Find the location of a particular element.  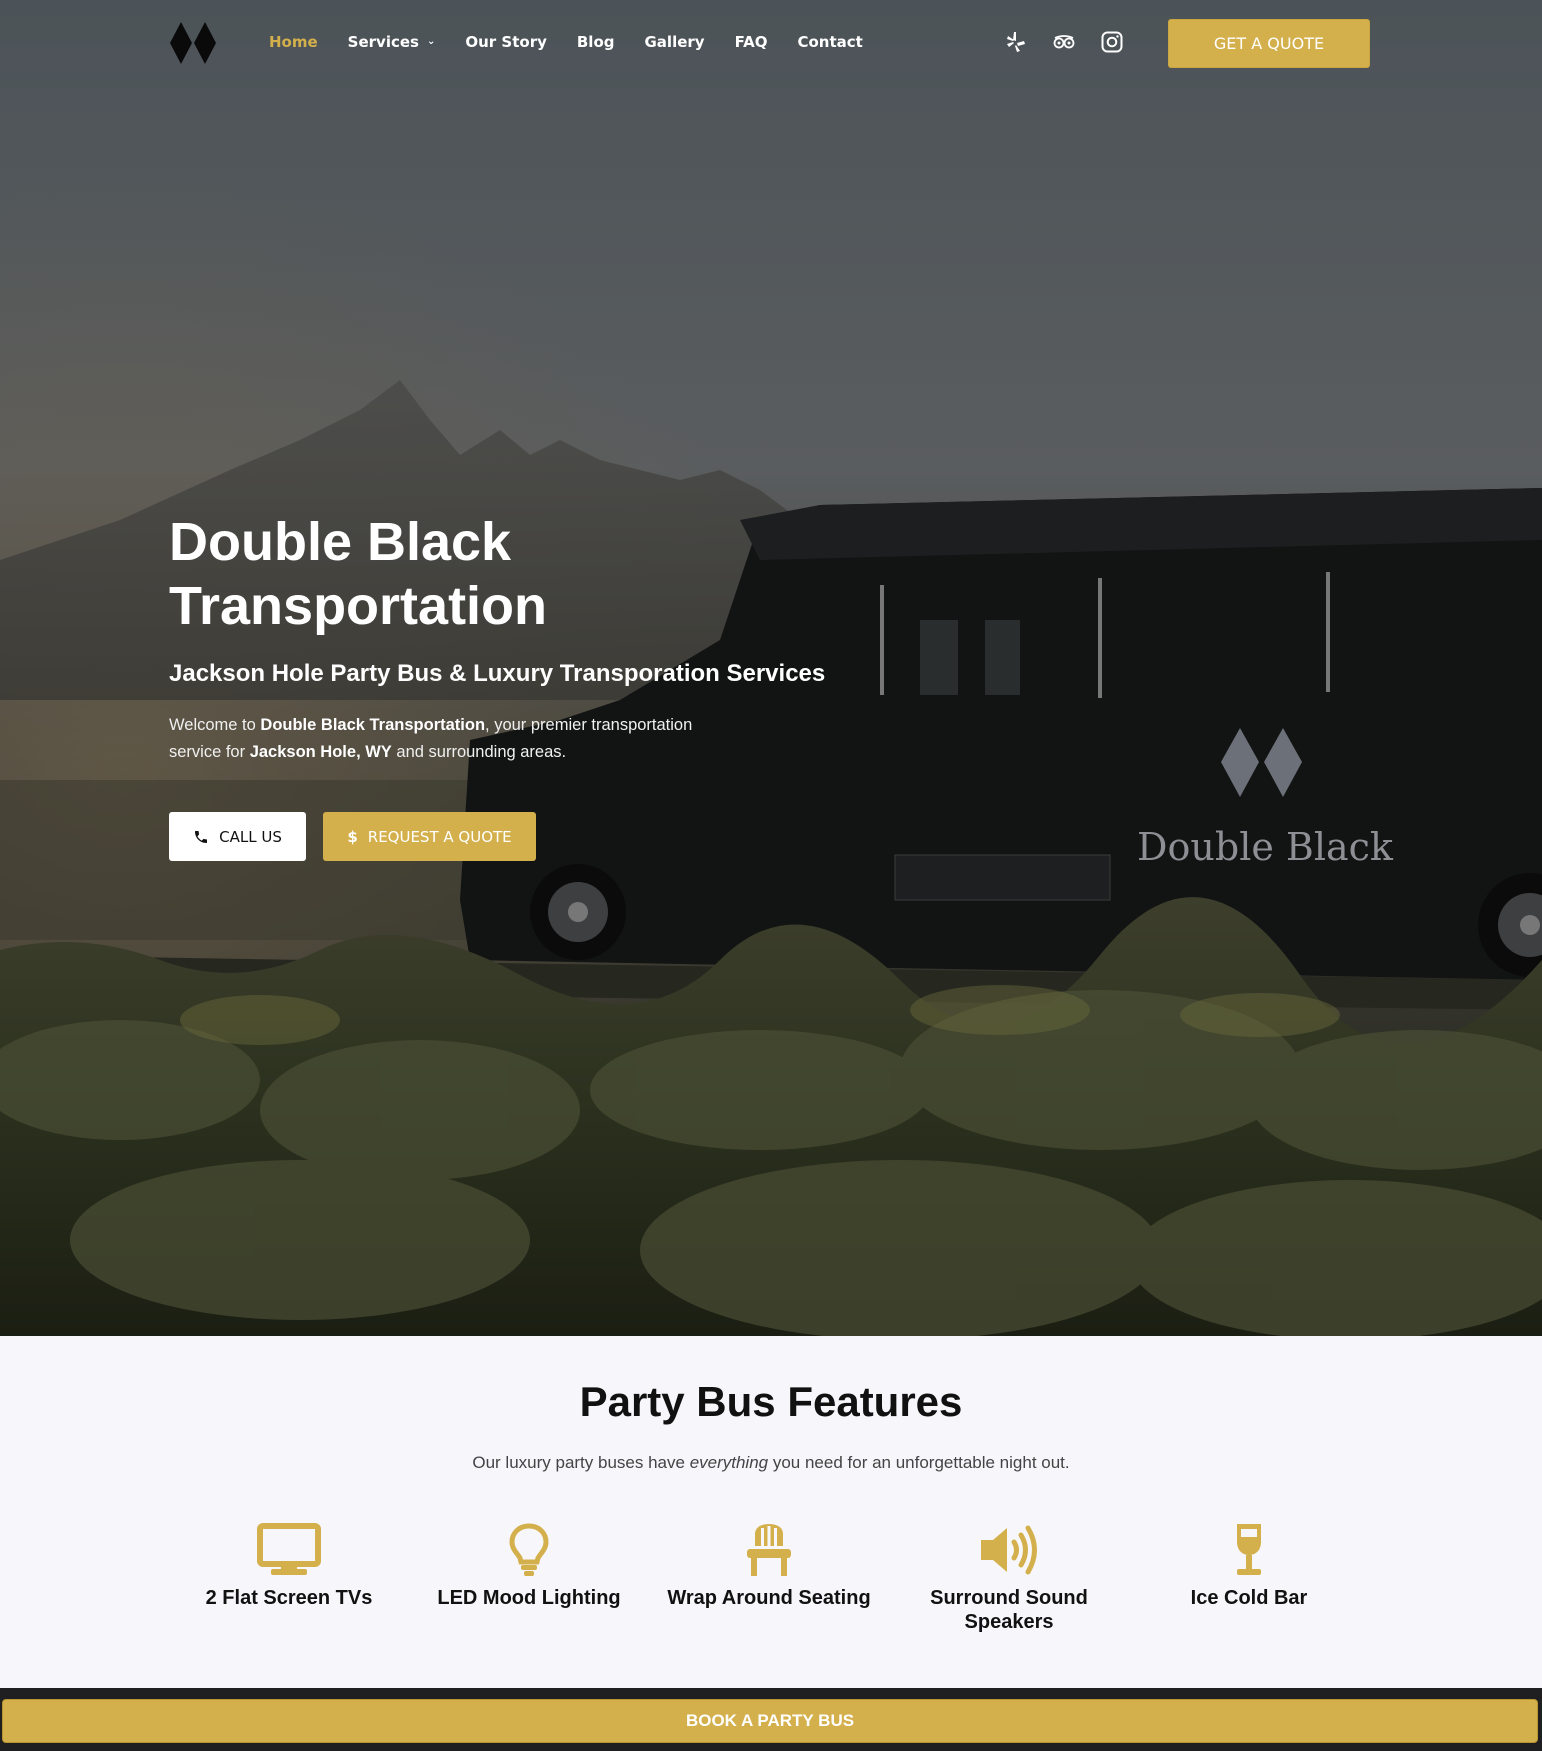

nav-item-blog: Blog is located at coordinates (596, 42).